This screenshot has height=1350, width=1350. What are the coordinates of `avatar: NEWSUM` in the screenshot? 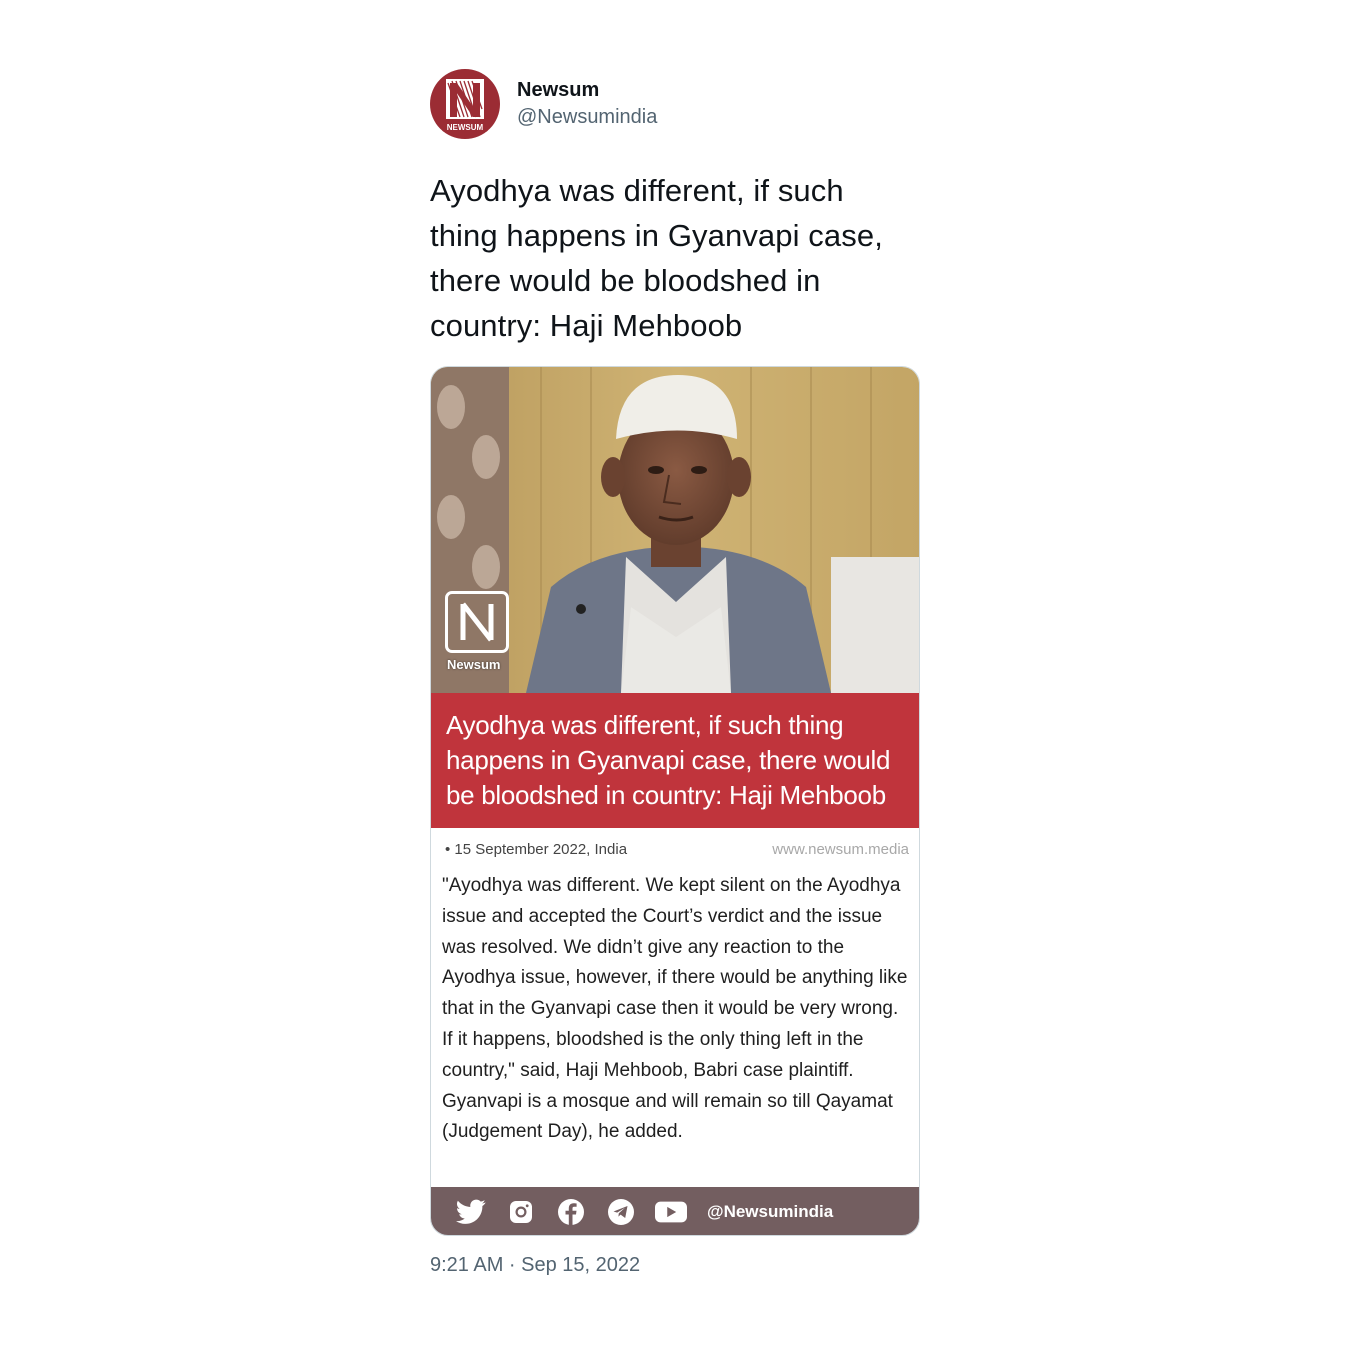 It's located at (465, 104).